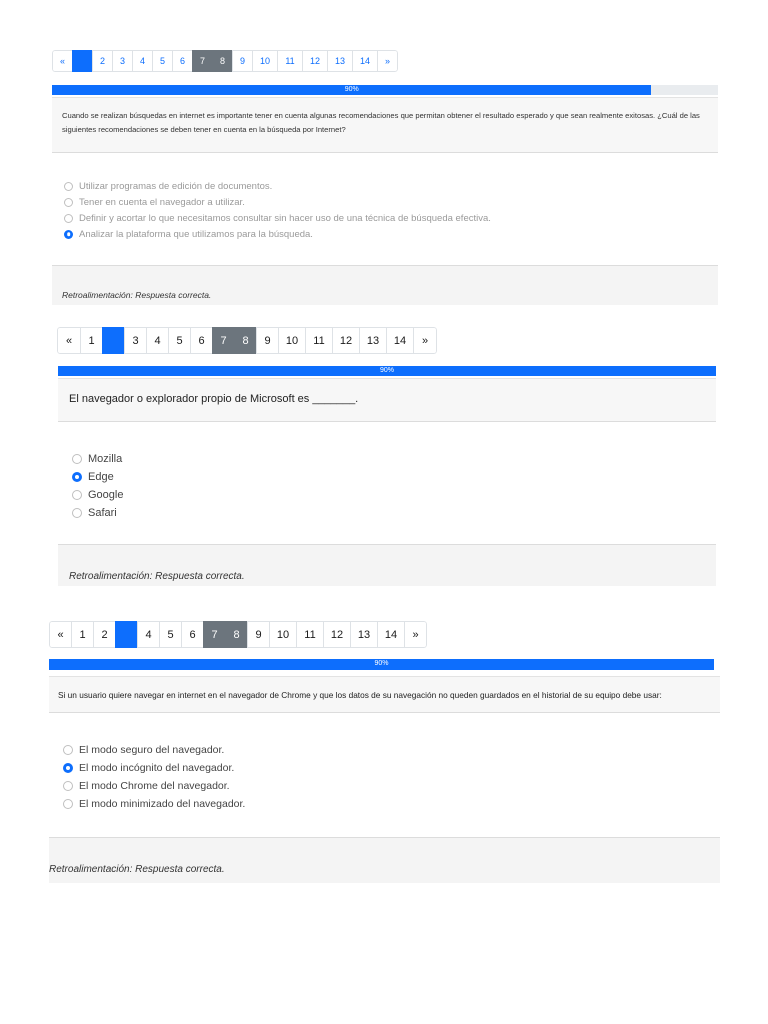 The width and height of the screenshot is (768, 1024). I want to click on pagination: « 1 3 4 5 6 7 8 9 10 11 12 13 14 », so click(247, 340).